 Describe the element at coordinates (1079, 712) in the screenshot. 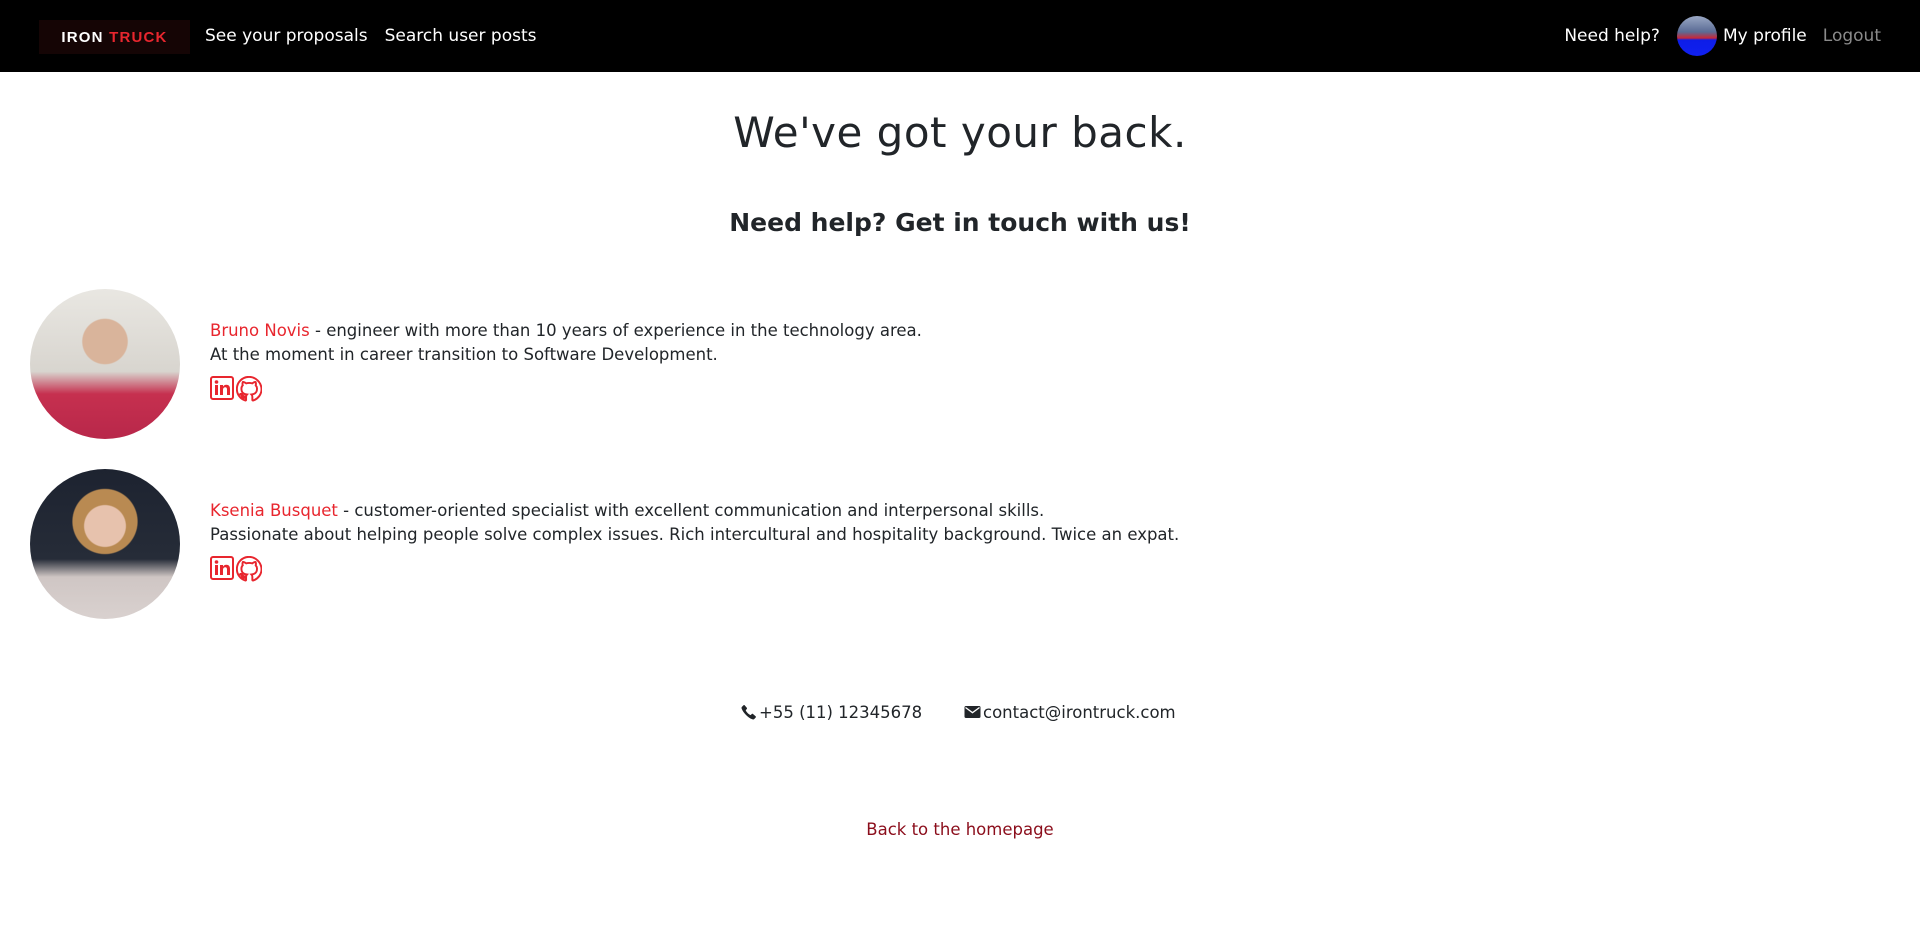

I see `contact-email-address: contact@irontruck.com` at that location.